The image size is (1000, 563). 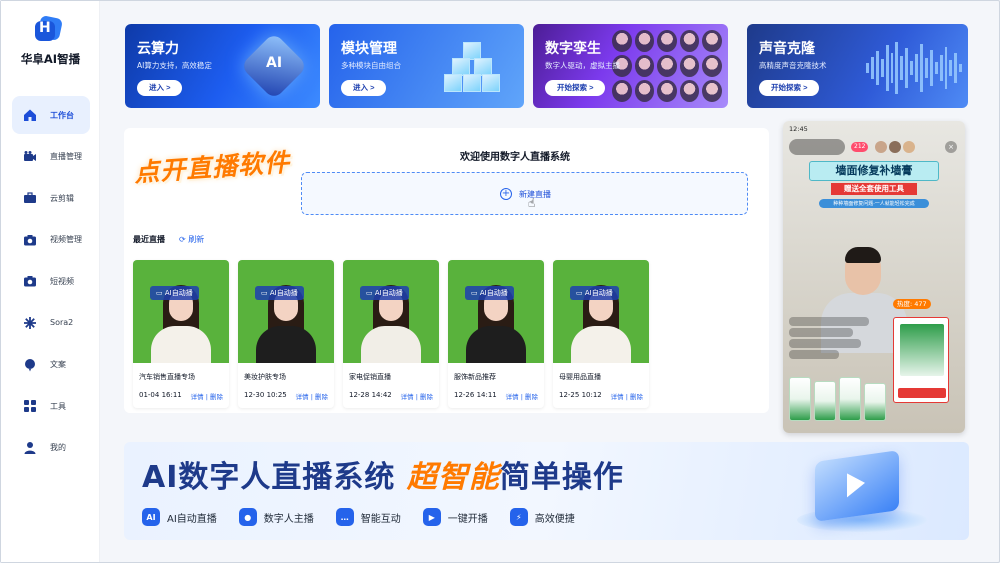 What do you see at coordinates (30, 198) in the screenshot?
I see `briefcase-icon` at bounding box center [30, 198].